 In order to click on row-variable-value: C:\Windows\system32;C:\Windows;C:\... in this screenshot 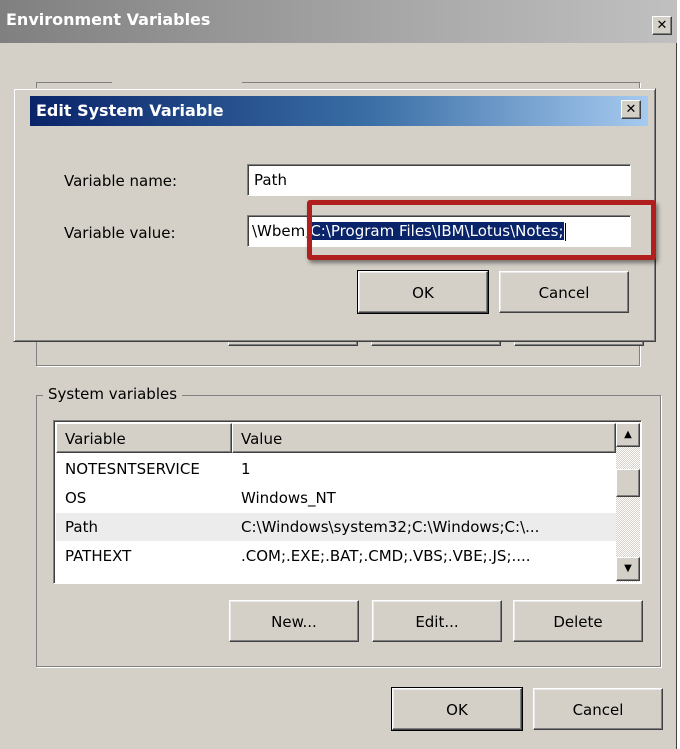, I will do `click(390, 527)`.